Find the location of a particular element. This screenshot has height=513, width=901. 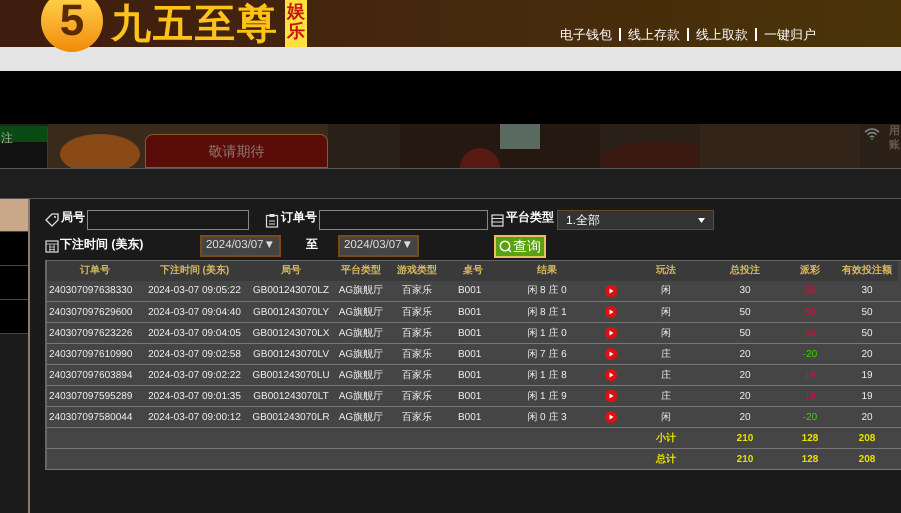

table-cell: 210 is located at coordinates (745, 459).